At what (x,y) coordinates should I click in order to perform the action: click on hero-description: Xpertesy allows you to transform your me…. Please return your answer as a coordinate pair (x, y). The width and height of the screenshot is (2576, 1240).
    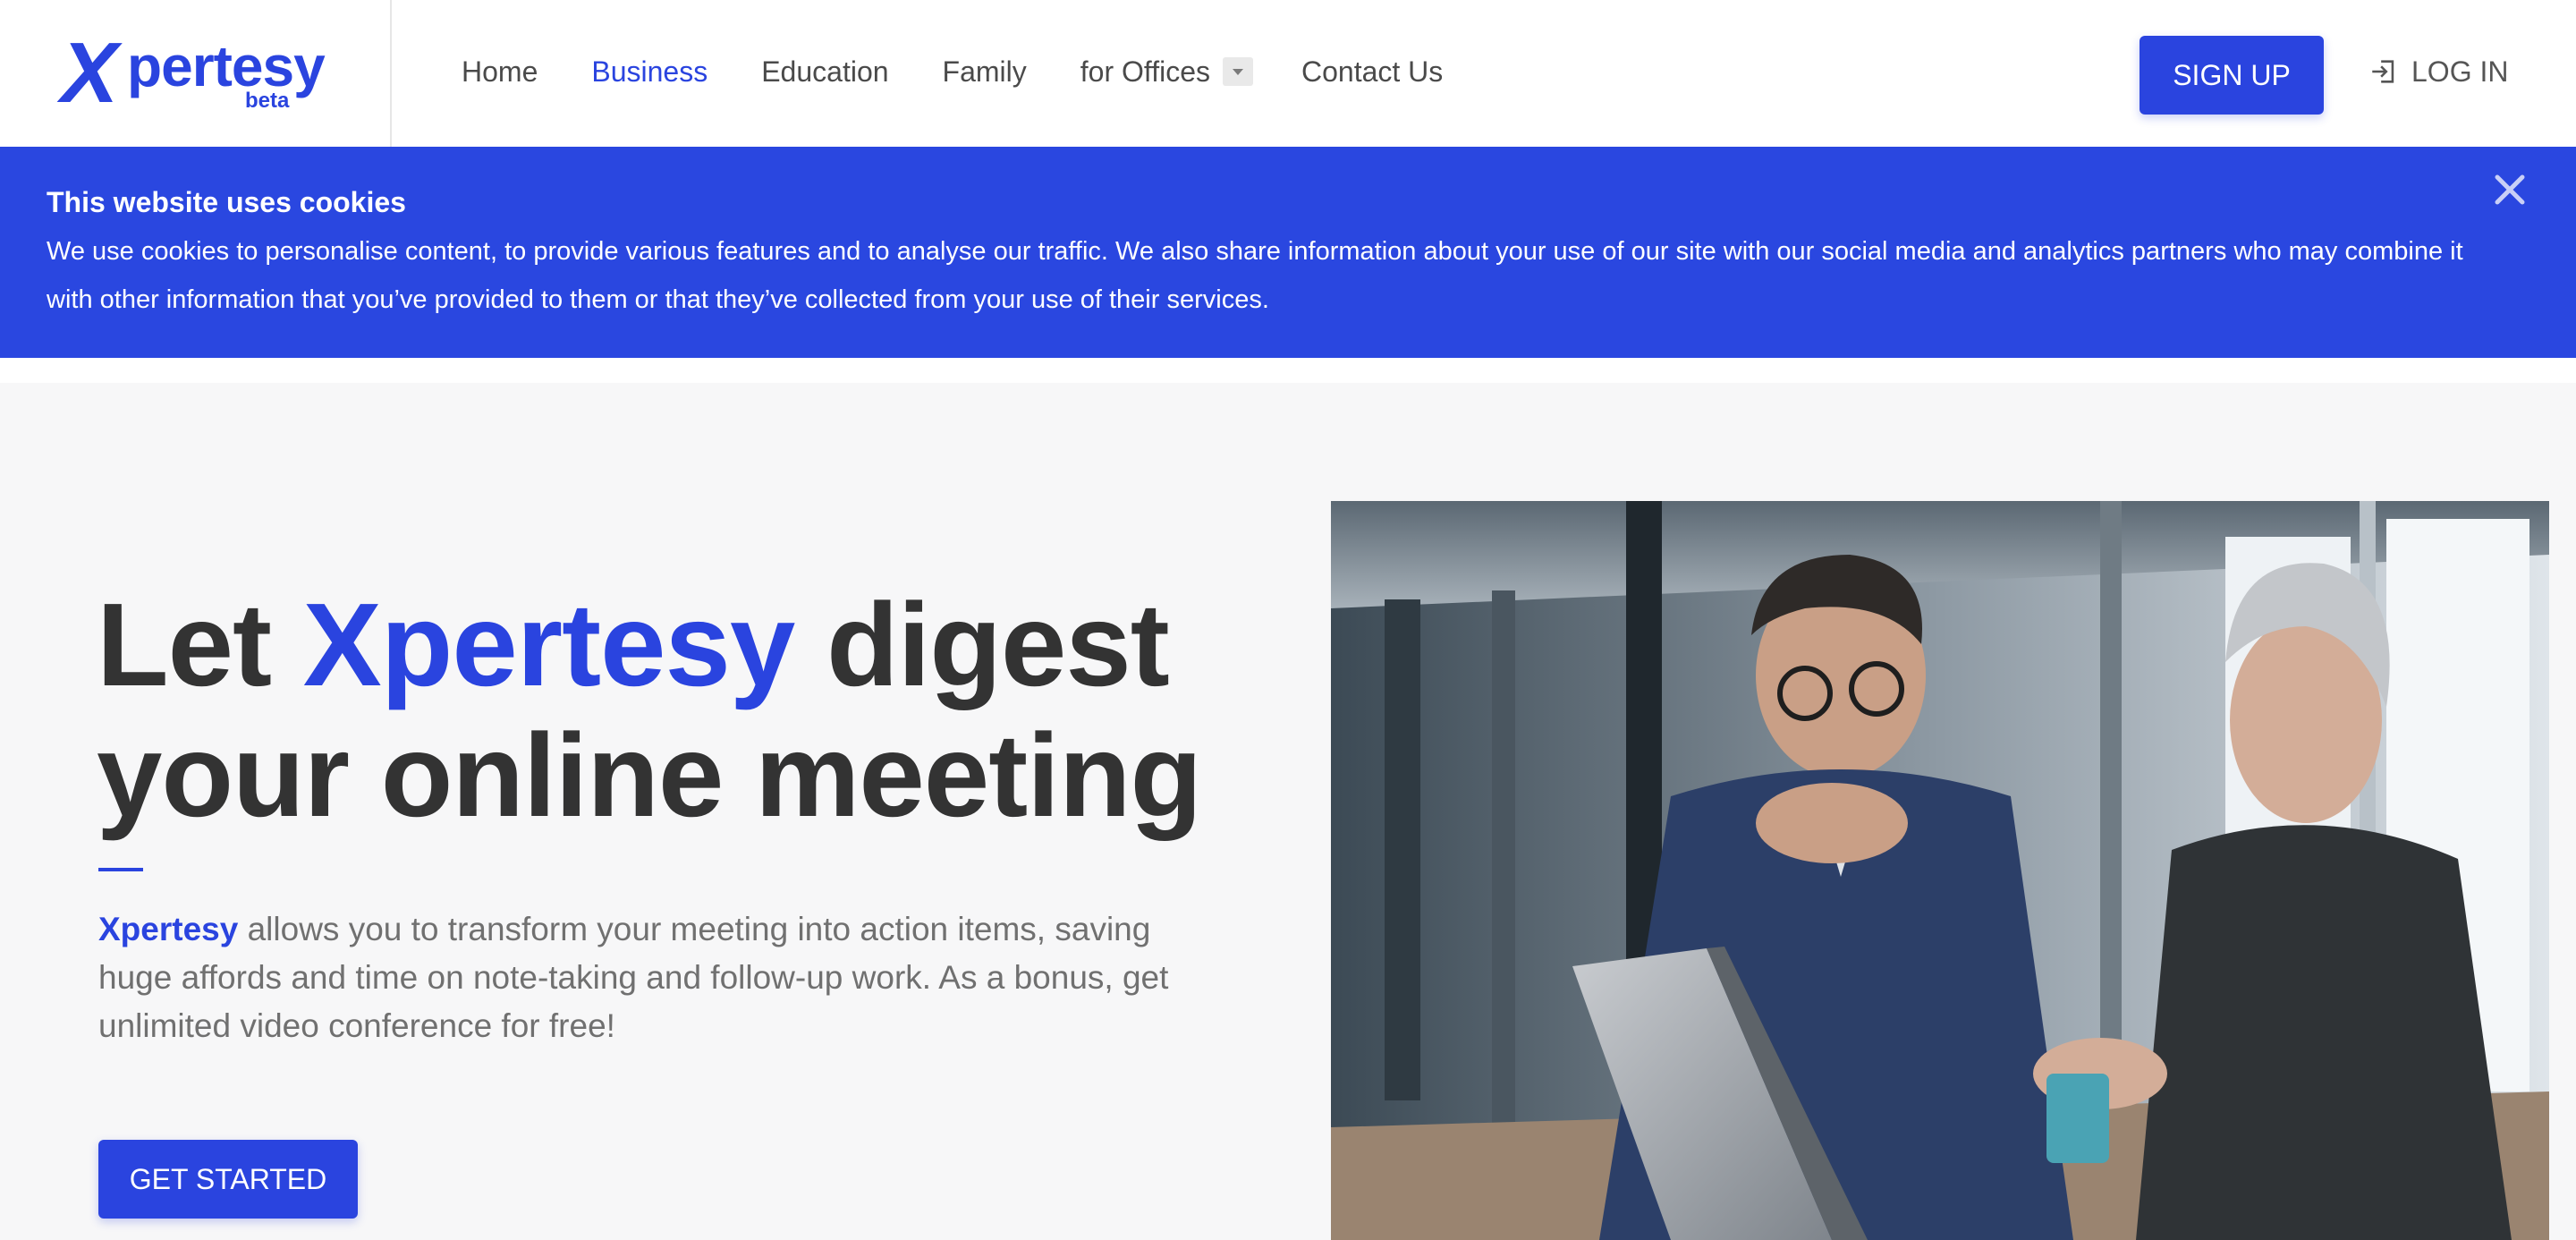
    Looking at the image, I should click on (653, 978).